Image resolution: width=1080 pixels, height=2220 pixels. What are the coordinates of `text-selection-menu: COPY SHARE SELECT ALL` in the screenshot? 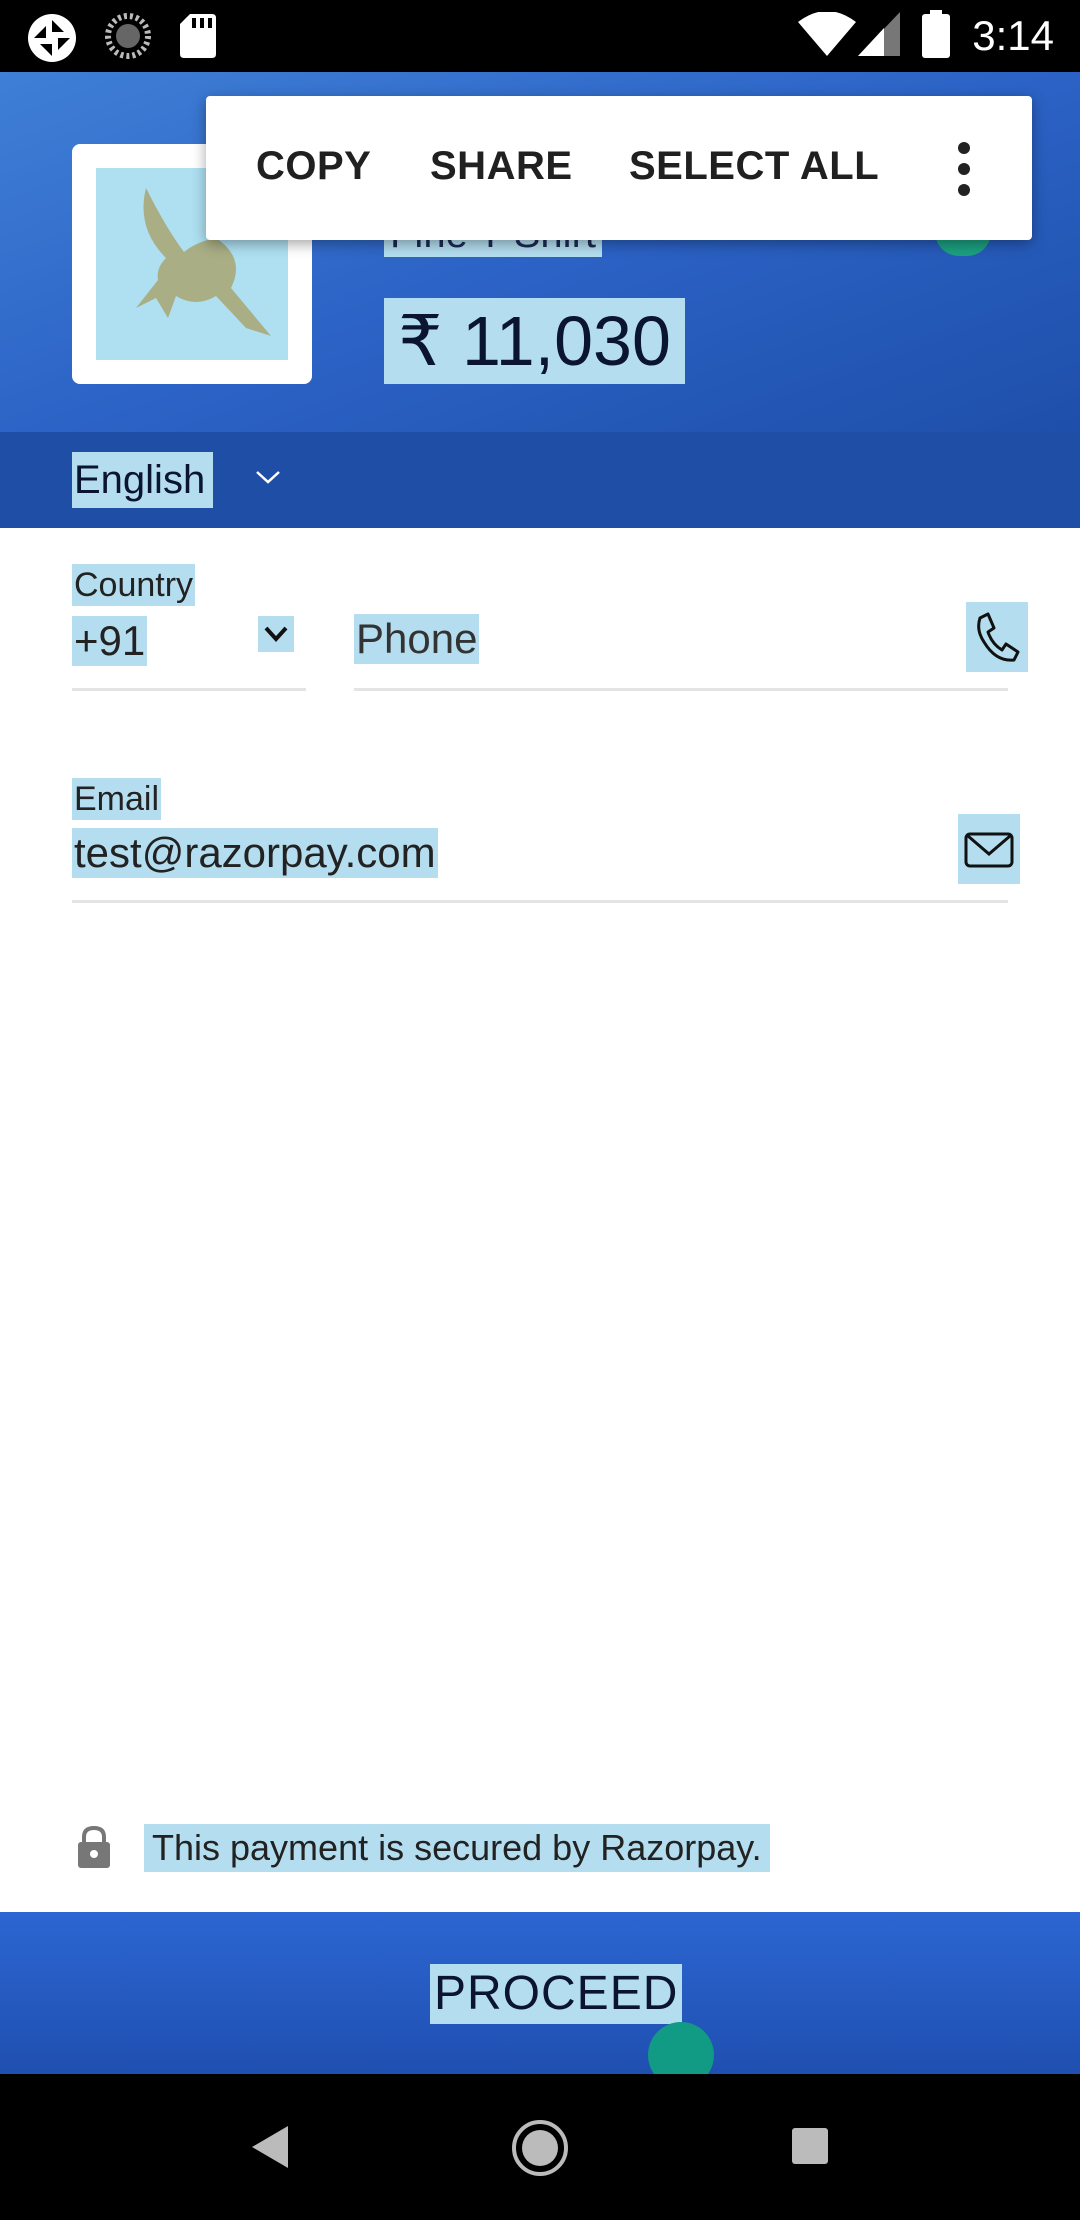 It's located at (619, 168).